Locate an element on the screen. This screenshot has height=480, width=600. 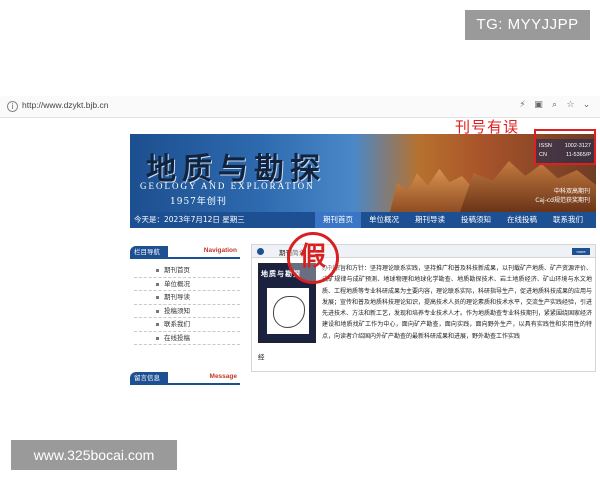
fake-stamp: 假 is located at coordinates (313, 258).